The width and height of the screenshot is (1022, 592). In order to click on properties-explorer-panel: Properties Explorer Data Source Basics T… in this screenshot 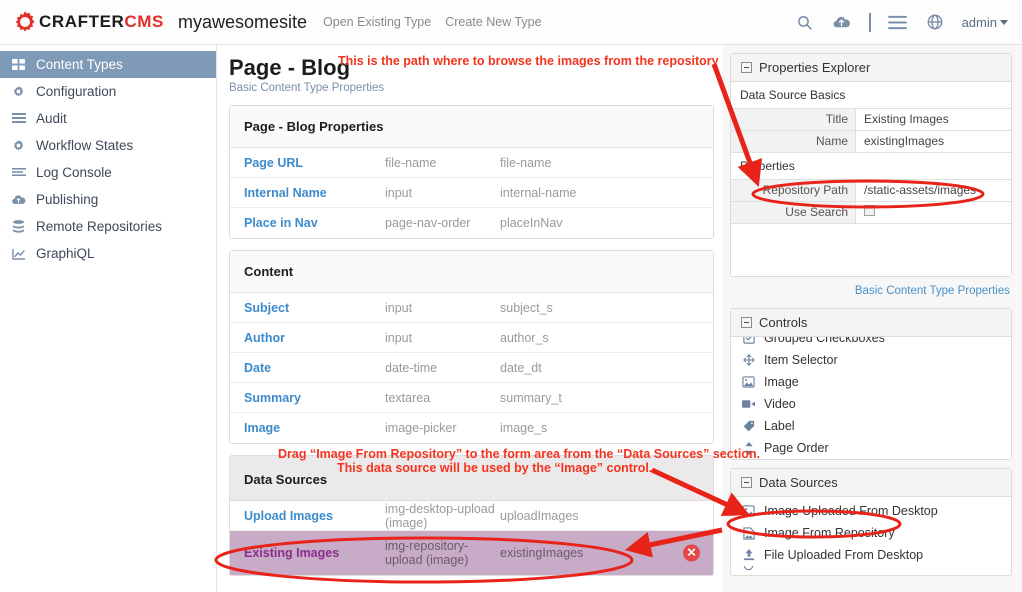, I will do `click(871, 165)`.